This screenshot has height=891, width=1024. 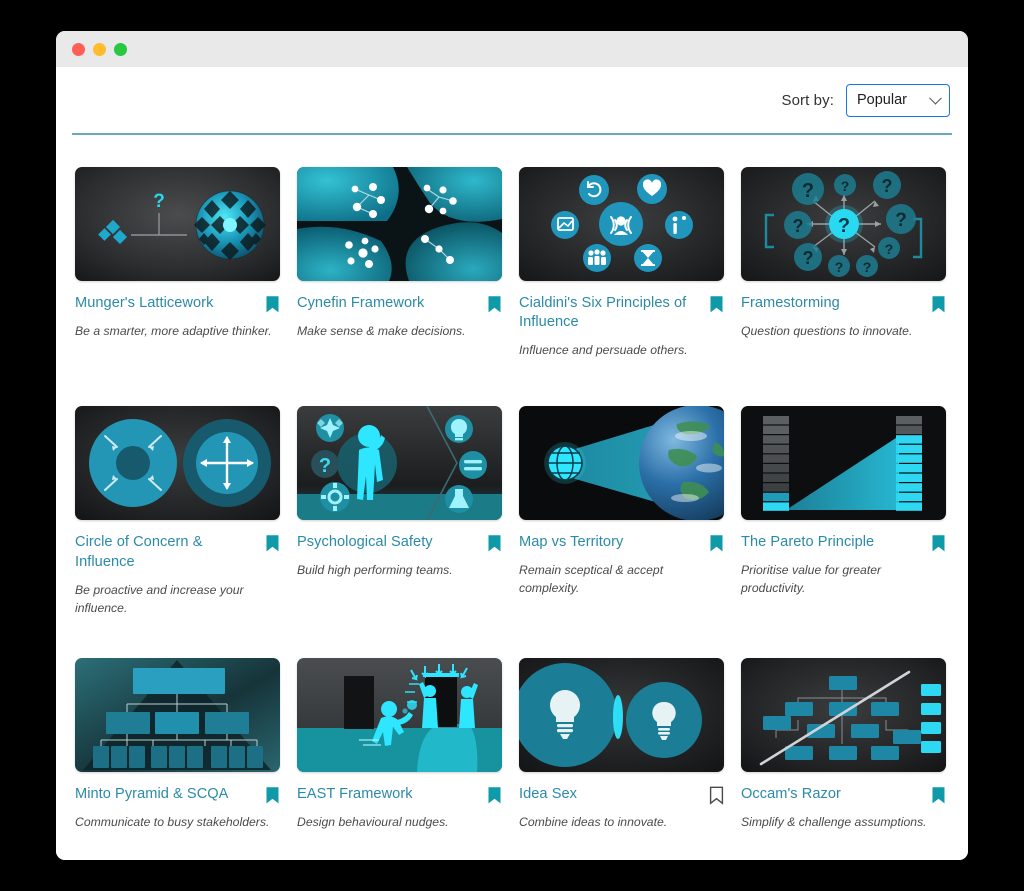 What do you see at coordinates (807, 100) in the screenshot?
I see `sort-by-label: Sort by:` at bounding box center [807, 100].